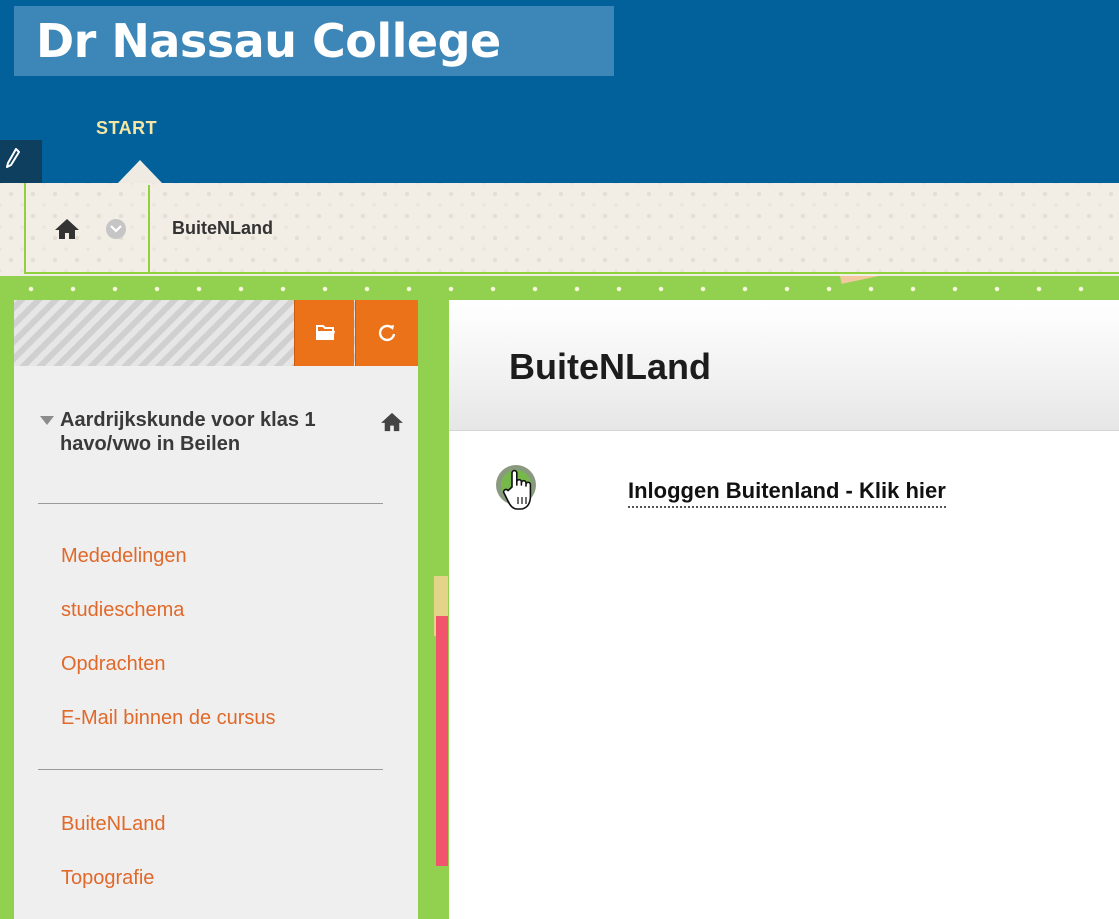 The height and width of the screenshot is (919, 1119). Describe the element at coordinates (21, 161) in the screenshot. I see `edit-mode-tab` at that location.